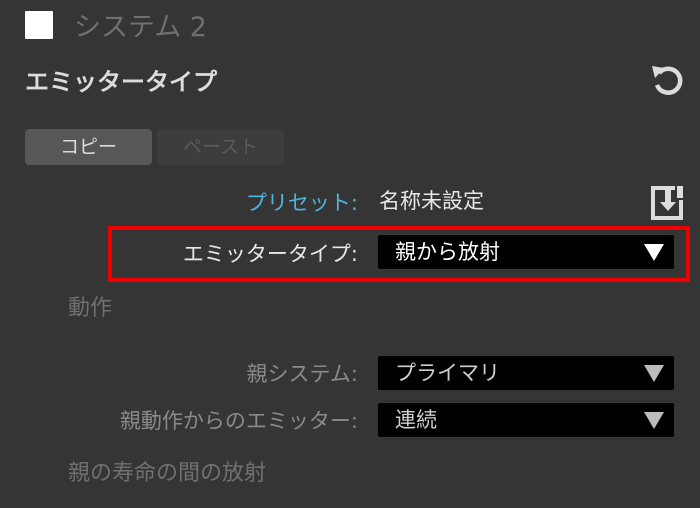 Image resolution: width=700 pixels, height=508 pixels. What do you see at coordinates (140, 27) in the screenshot?
I see `system-title: システム 2` at bounding box center [140, 27].